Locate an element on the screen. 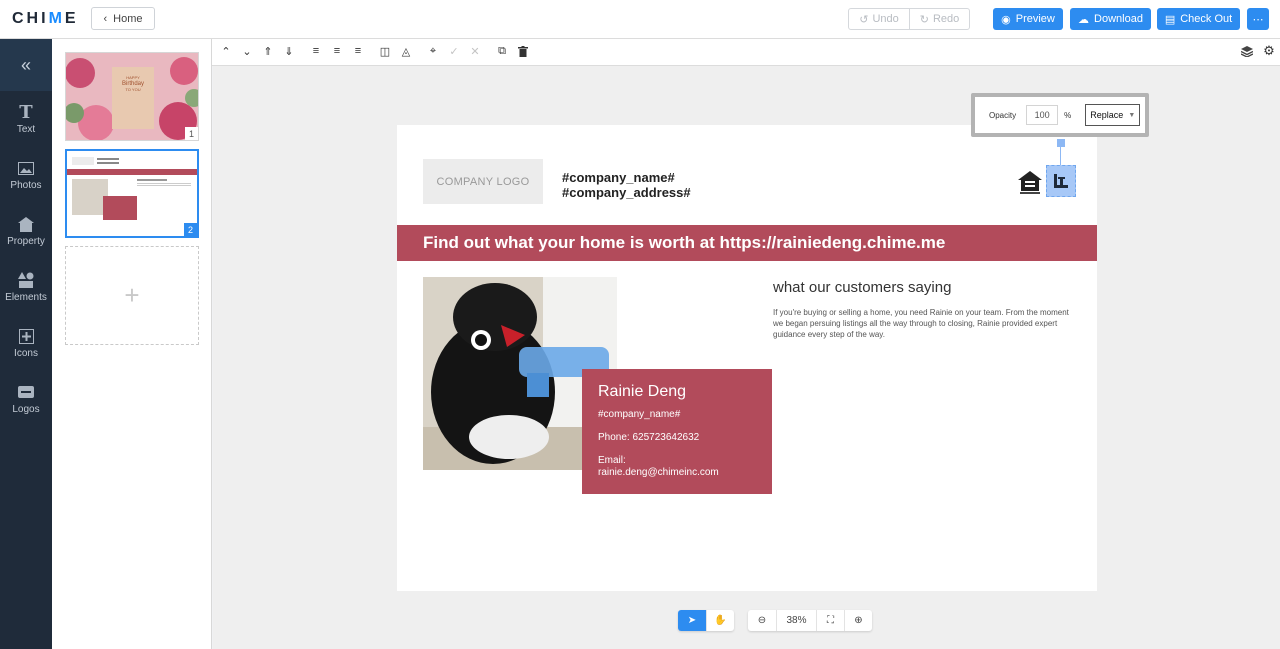 This screenshot has height=649, width=1280. trash-icon is located at coordinates (523, 51).